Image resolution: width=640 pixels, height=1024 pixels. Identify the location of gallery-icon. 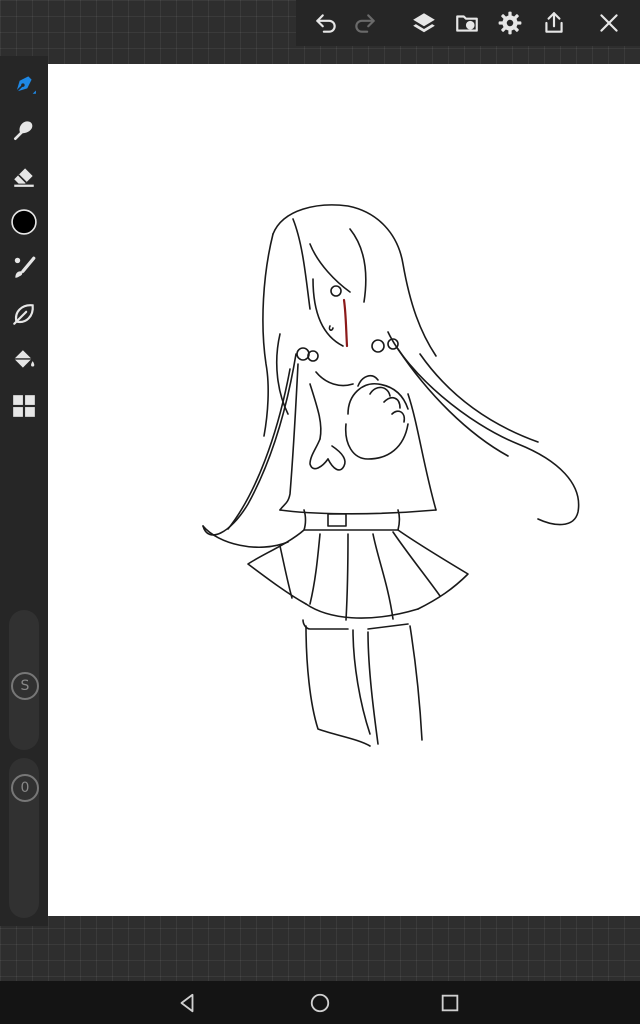
(467, 23).